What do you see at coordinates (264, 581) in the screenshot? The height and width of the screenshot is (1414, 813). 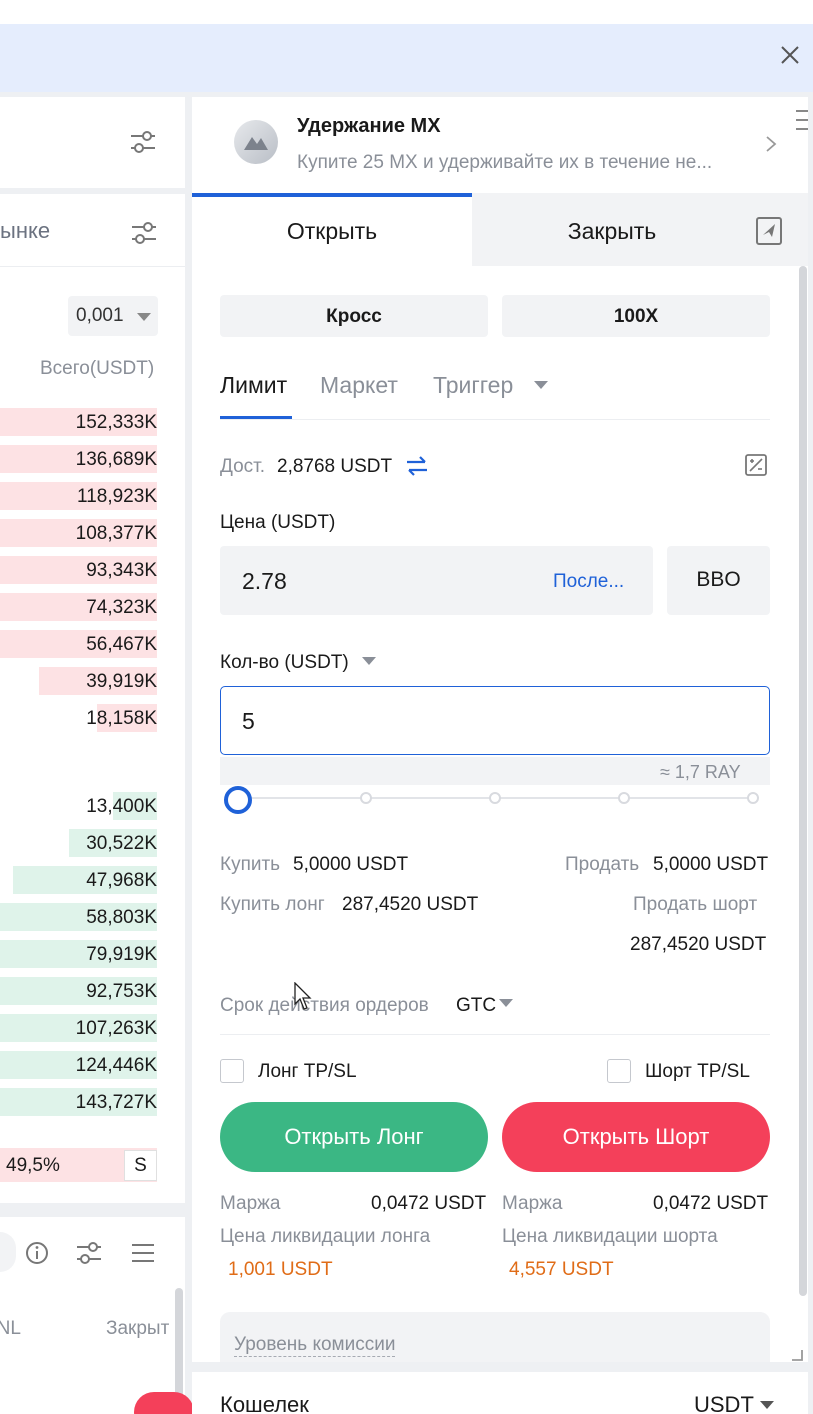 I see `price-value: 2.78` at bounding box center [264, 581].